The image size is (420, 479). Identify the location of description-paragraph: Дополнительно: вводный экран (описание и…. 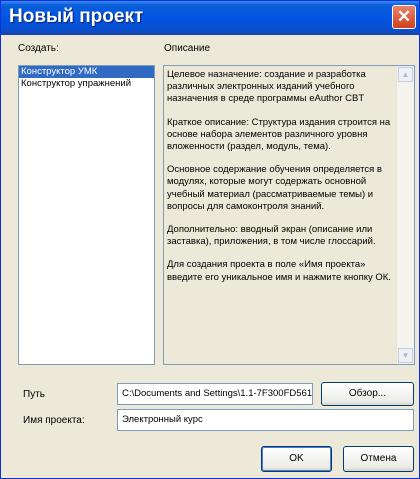
(271, 236).